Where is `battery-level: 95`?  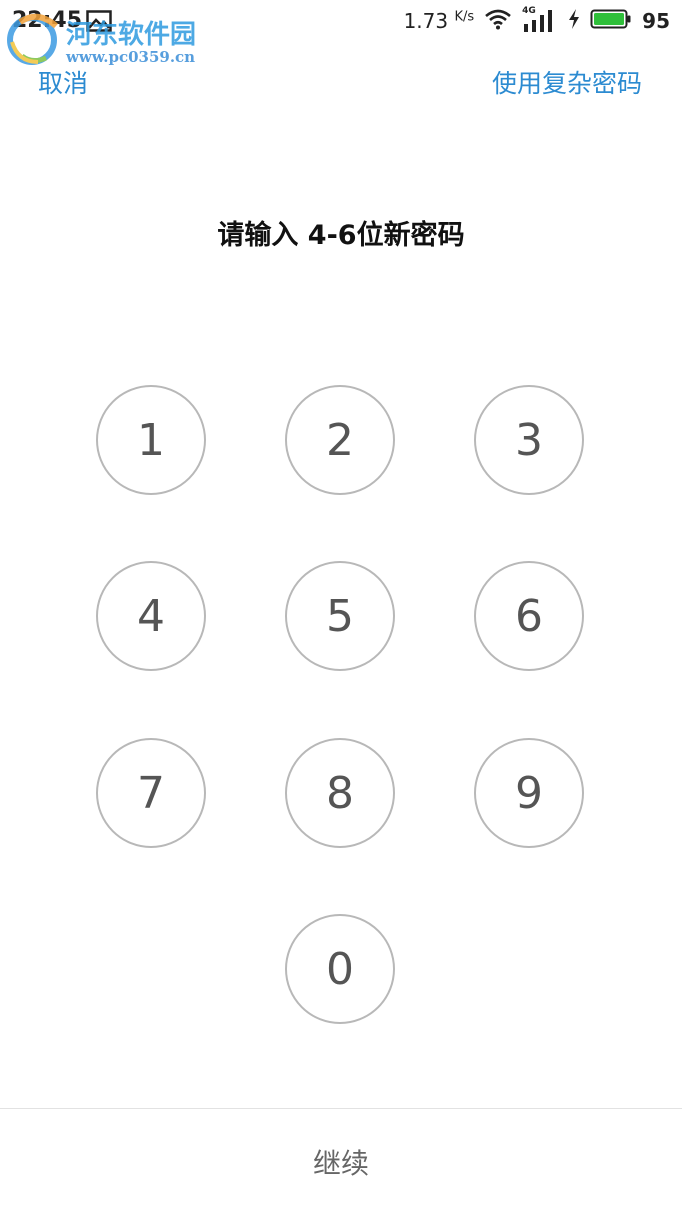
battery-level: 95 is located at coordinates (656, 21).